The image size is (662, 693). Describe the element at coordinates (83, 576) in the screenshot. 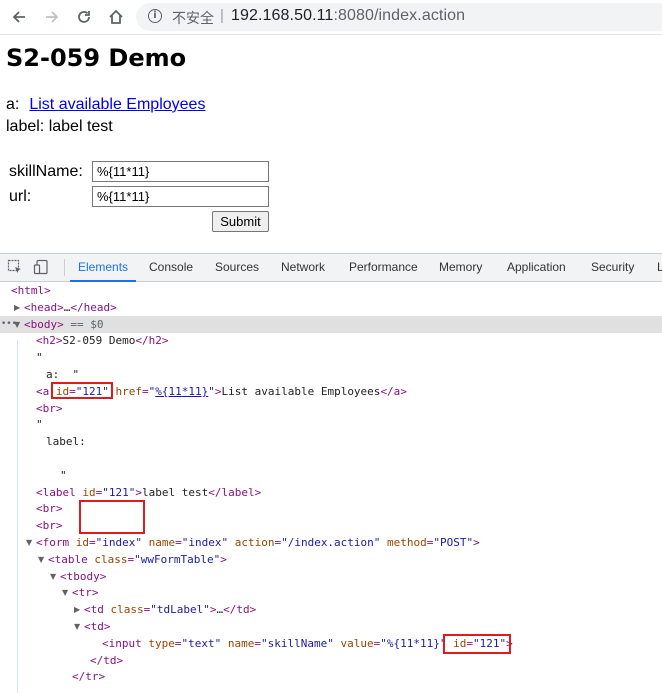

I see `dom-node-code: <tbody>` at that location.